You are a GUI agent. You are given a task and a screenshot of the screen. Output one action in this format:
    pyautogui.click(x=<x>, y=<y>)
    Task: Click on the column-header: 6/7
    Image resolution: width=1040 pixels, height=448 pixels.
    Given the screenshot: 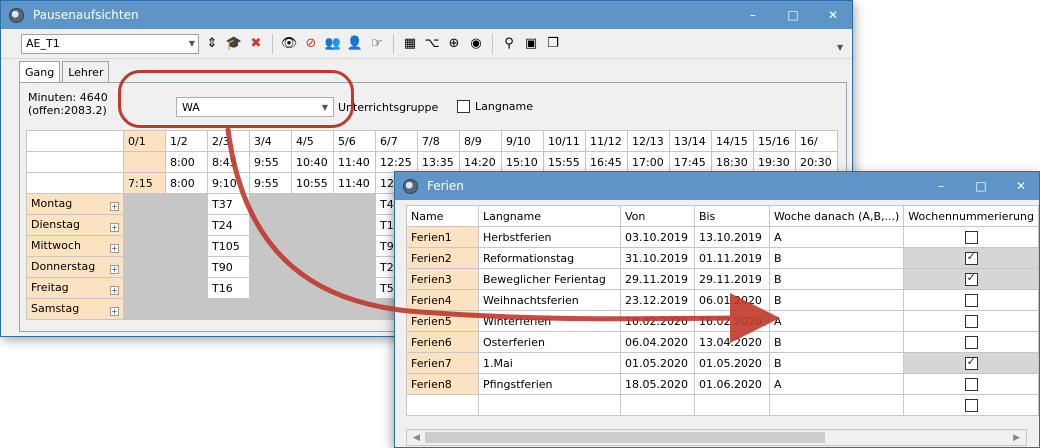 What is the action you would take?
    pyautogui.click(x=396, y=141)
    